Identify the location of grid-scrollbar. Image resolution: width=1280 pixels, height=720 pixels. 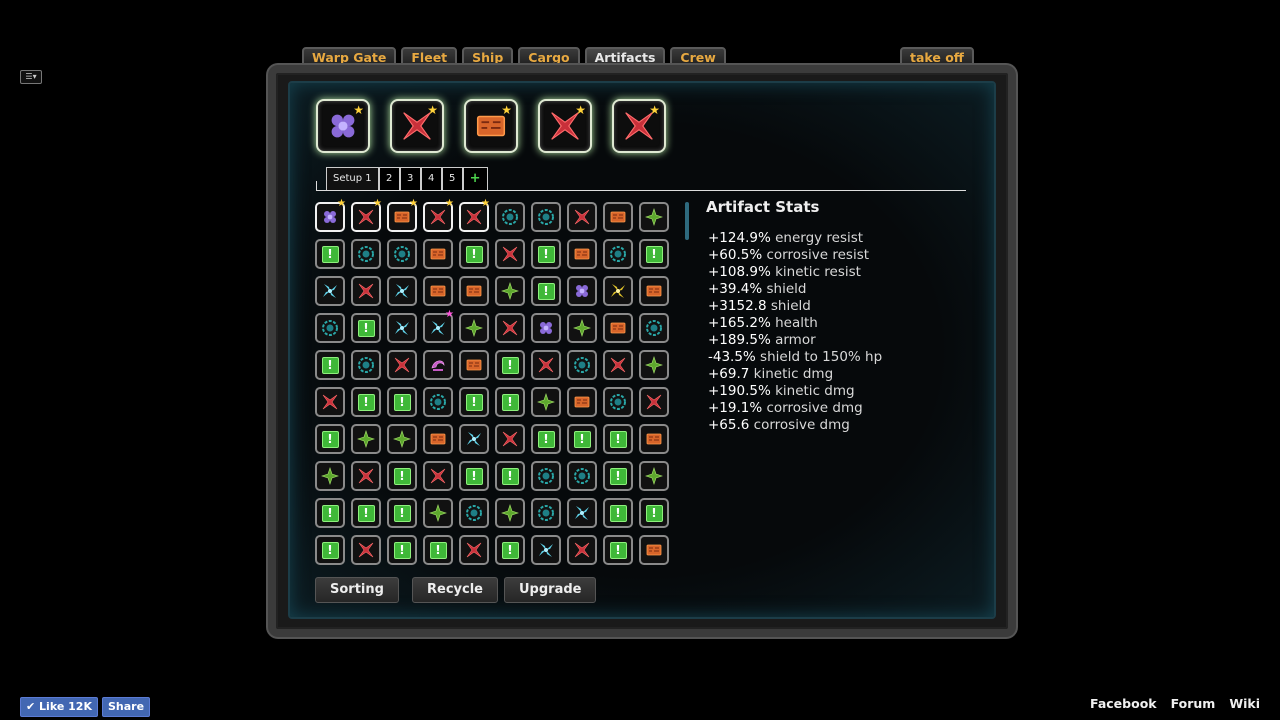
(687, 221).